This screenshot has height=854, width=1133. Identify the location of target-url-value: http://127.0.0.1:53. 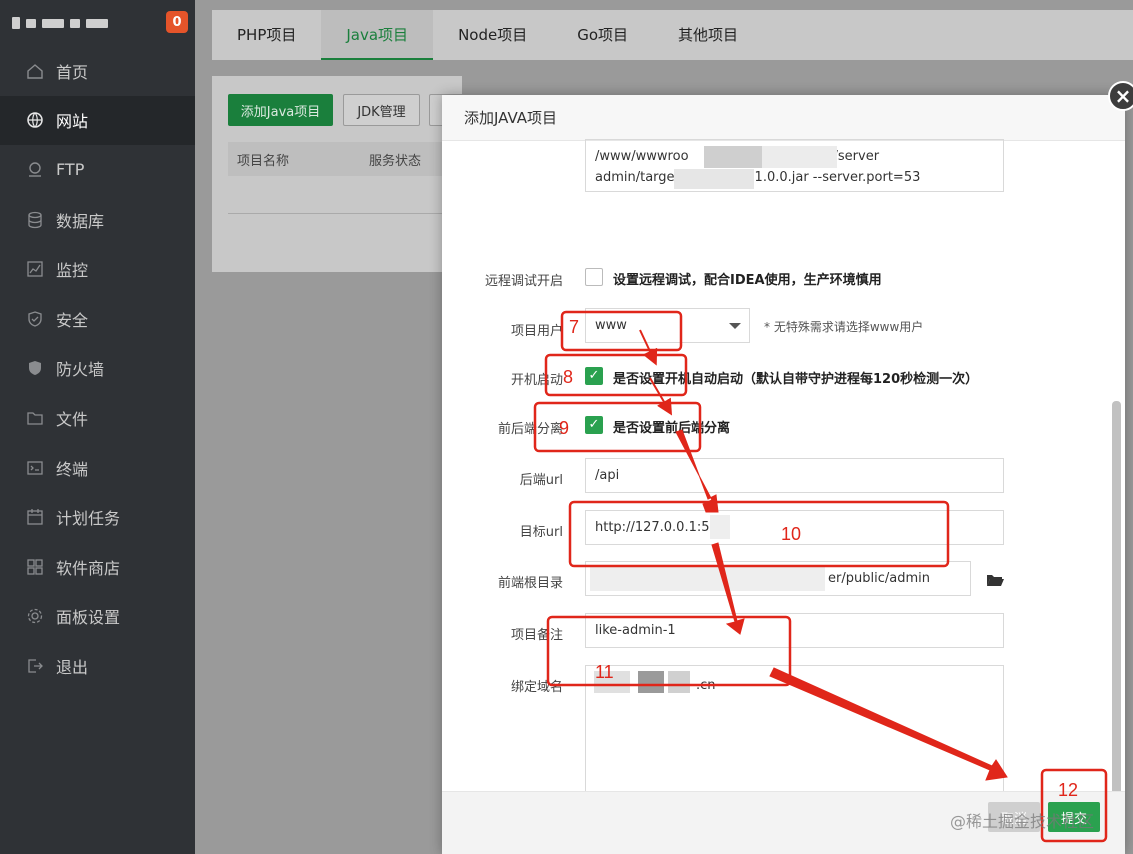
(656, 527).